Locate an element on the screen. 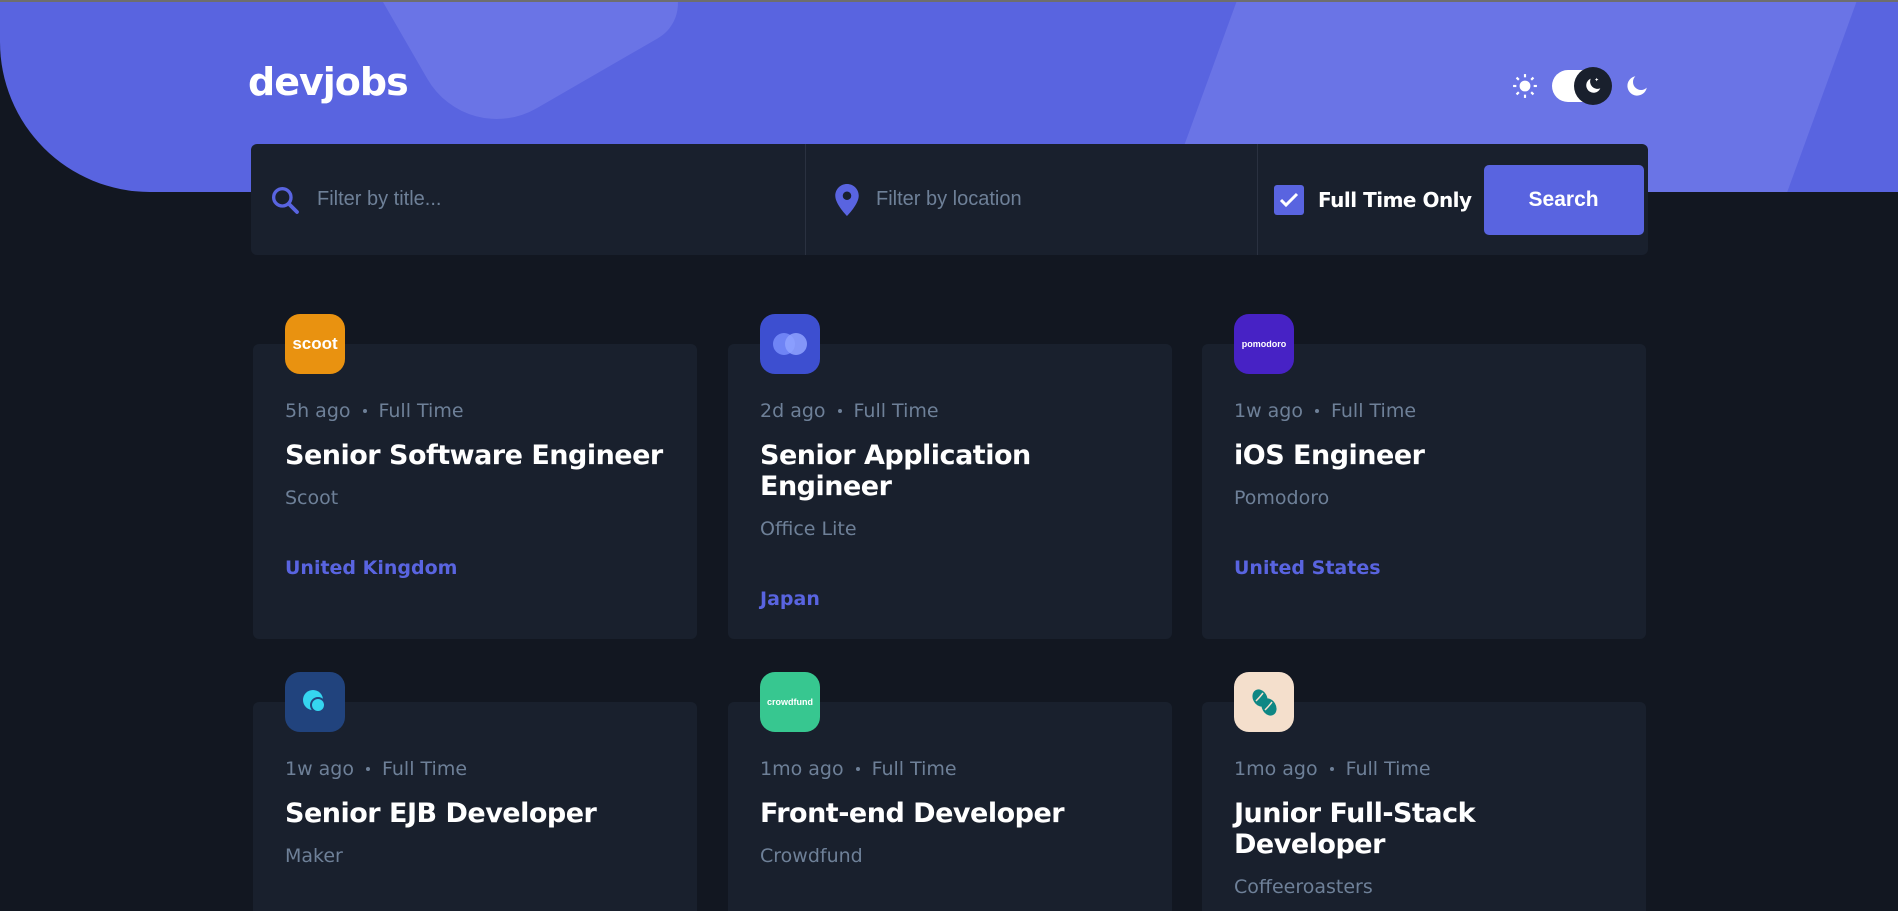  fulltime-label: Full Time Only is located at coordinates (1395, 200).